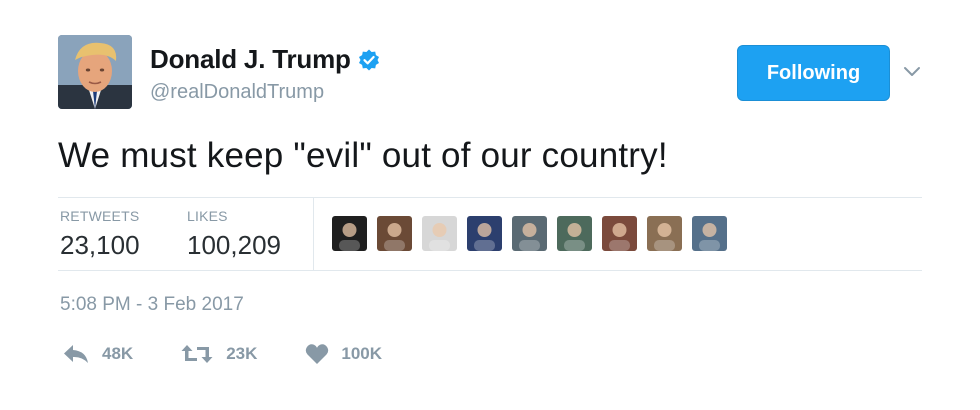 The width and height of the screenshot is (980, 410). I want to click on liker-avatar-3-icon, so click(439, 233).